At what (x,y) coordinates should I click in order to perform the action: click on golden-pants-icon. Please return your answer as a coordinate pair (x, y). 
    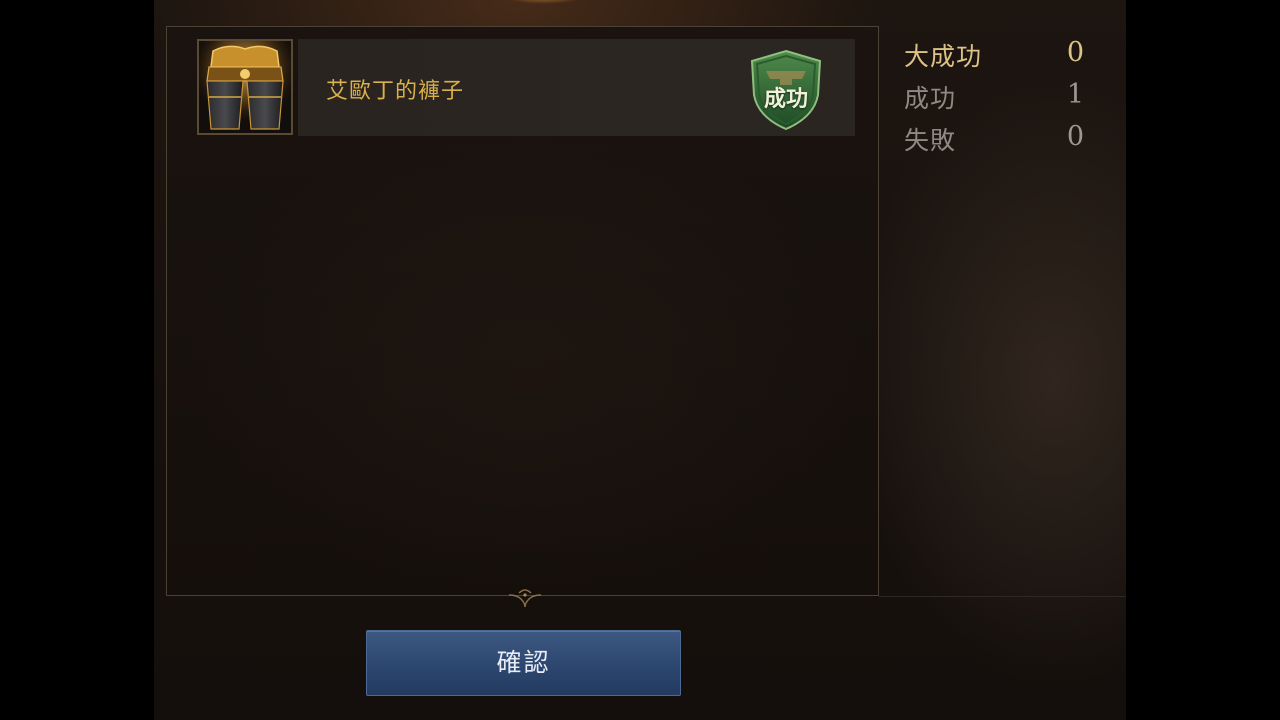
    Looking at the image, I should click on (245, 87).